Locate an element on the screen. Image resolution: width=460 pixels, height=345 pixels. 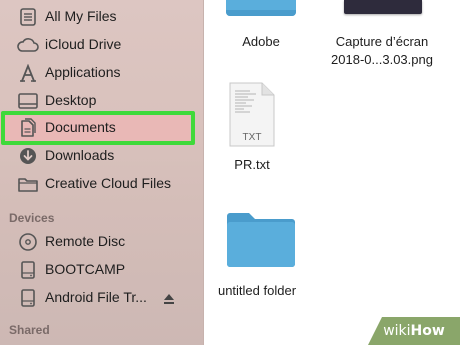
sidebar-item-downloads: Downloads is located at coordinates (100, 156).